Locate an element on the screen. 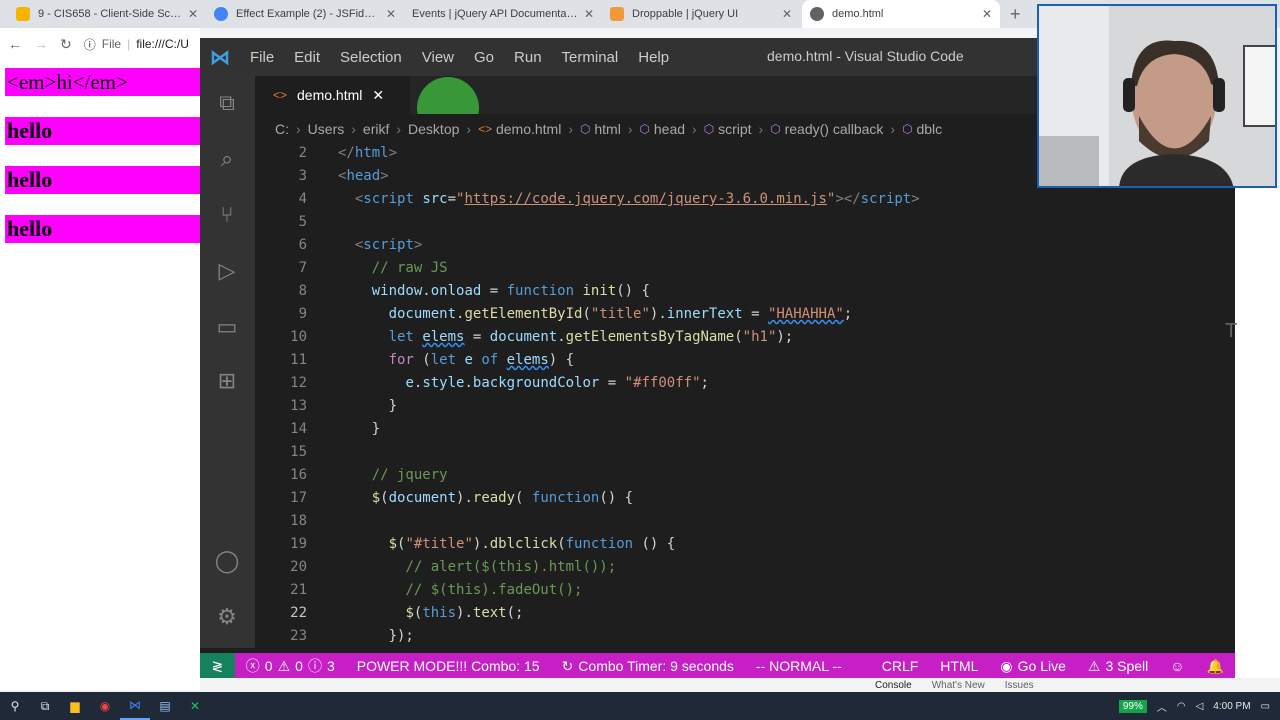 The image size is (1280, 720). warning-icon: ⚠ is located at coordinates (1094, 665).